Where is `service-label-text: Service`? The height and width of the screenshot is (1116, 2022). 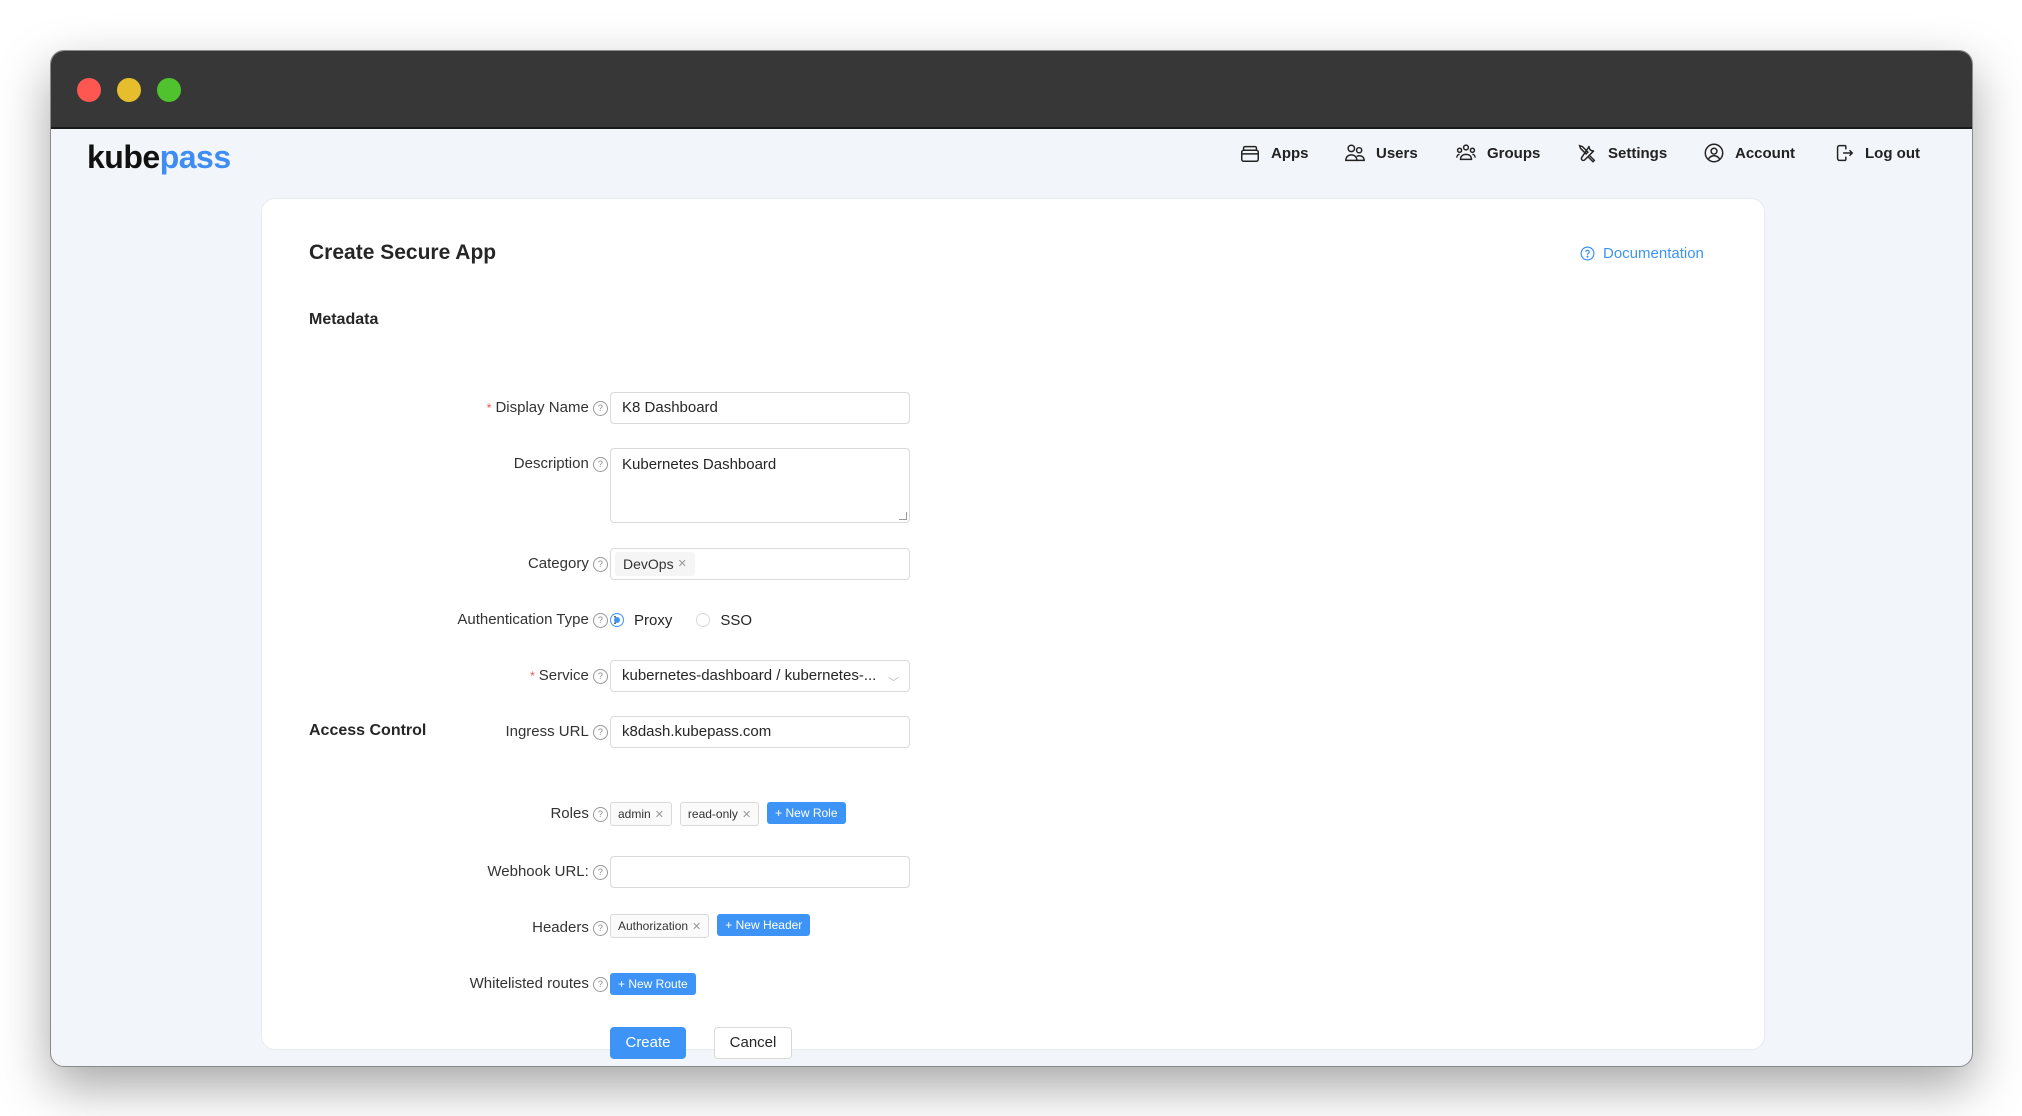 service-label-text: Service is located at coordinates (563, 675).